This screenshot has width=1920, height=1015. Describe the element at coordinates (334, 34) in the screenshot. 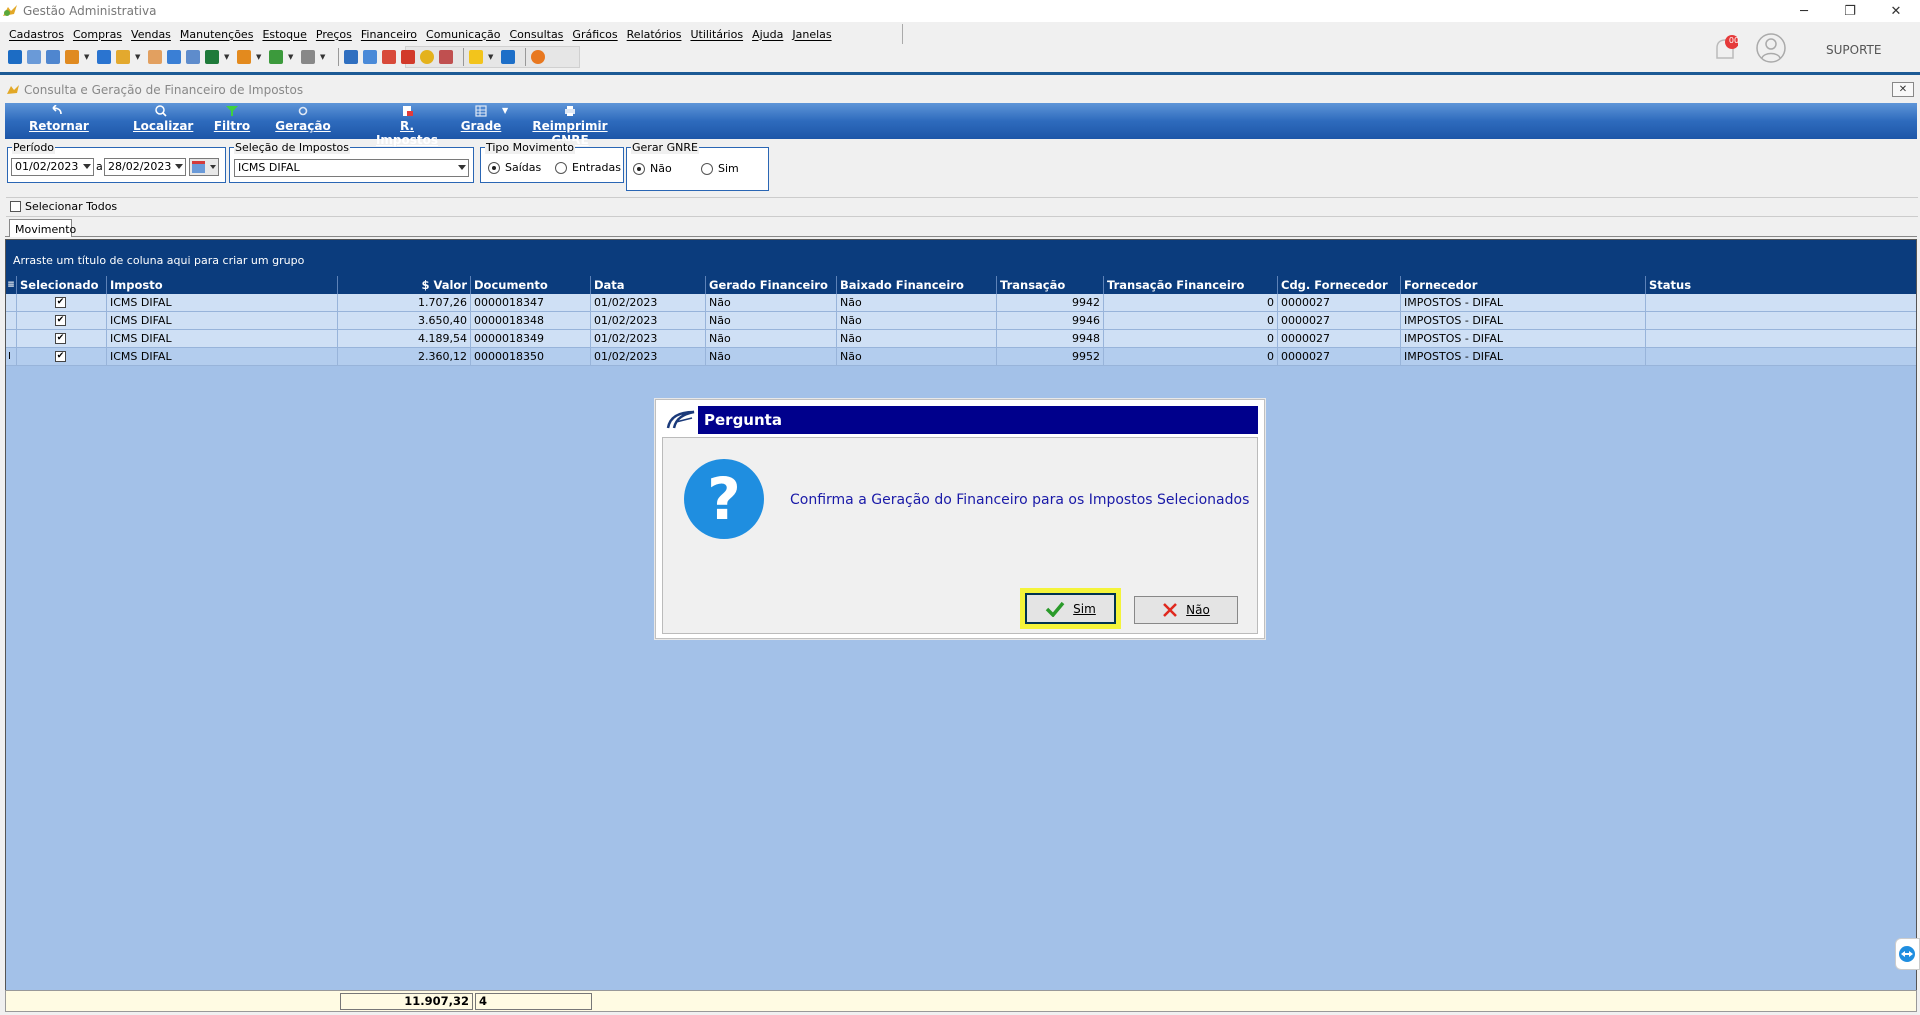

I see `menu-precos: Preços` at that location.